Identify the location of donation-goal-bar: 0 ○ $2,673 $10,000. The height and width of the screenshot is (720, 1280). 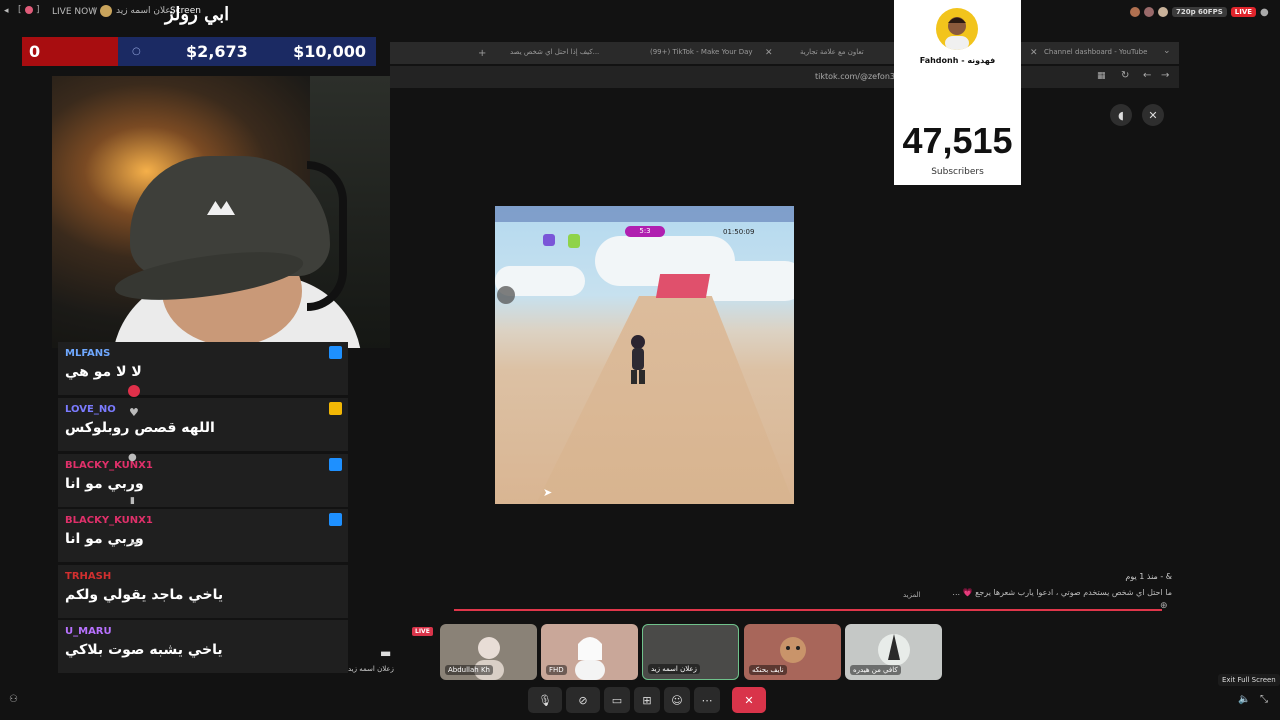
(199, 51).